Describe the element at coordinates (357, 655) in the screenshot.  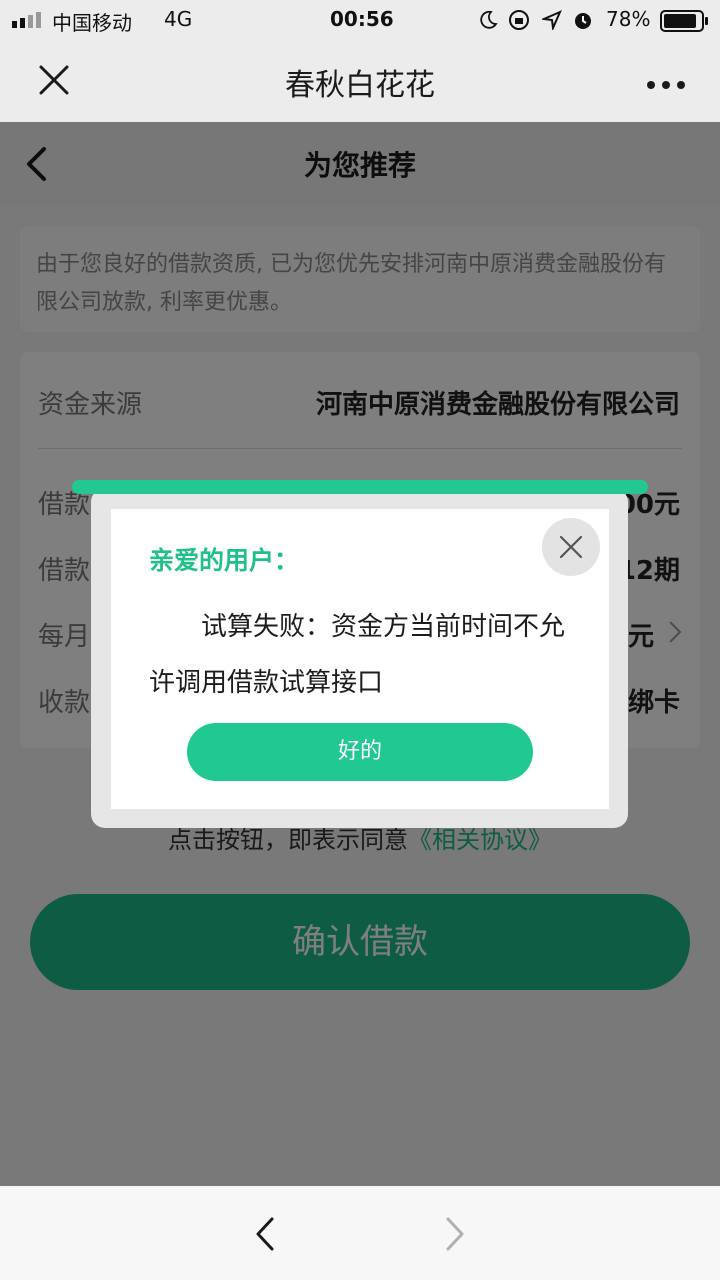
I see `dialog-message: 试算失败：资金方当前时间不允许调用借款试算接口` at that location.